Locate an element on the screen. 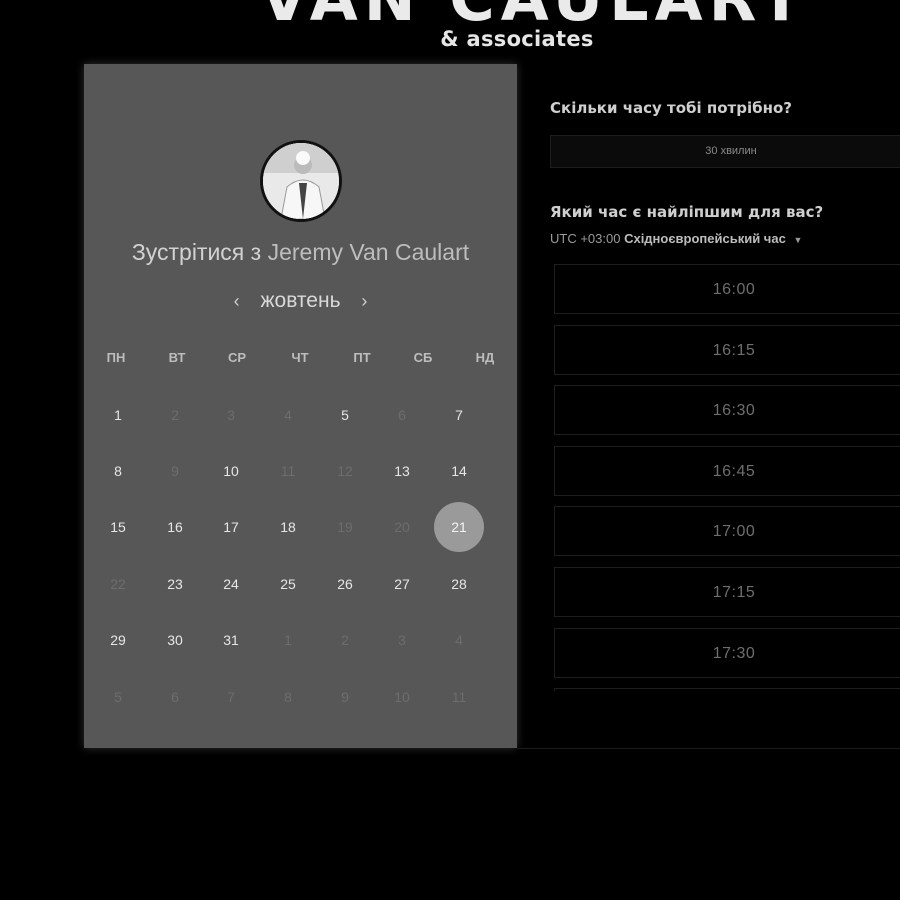 The width and height of the screenshot is (900, 900). calendar-day: 23 is located at coordinates (175, 584).